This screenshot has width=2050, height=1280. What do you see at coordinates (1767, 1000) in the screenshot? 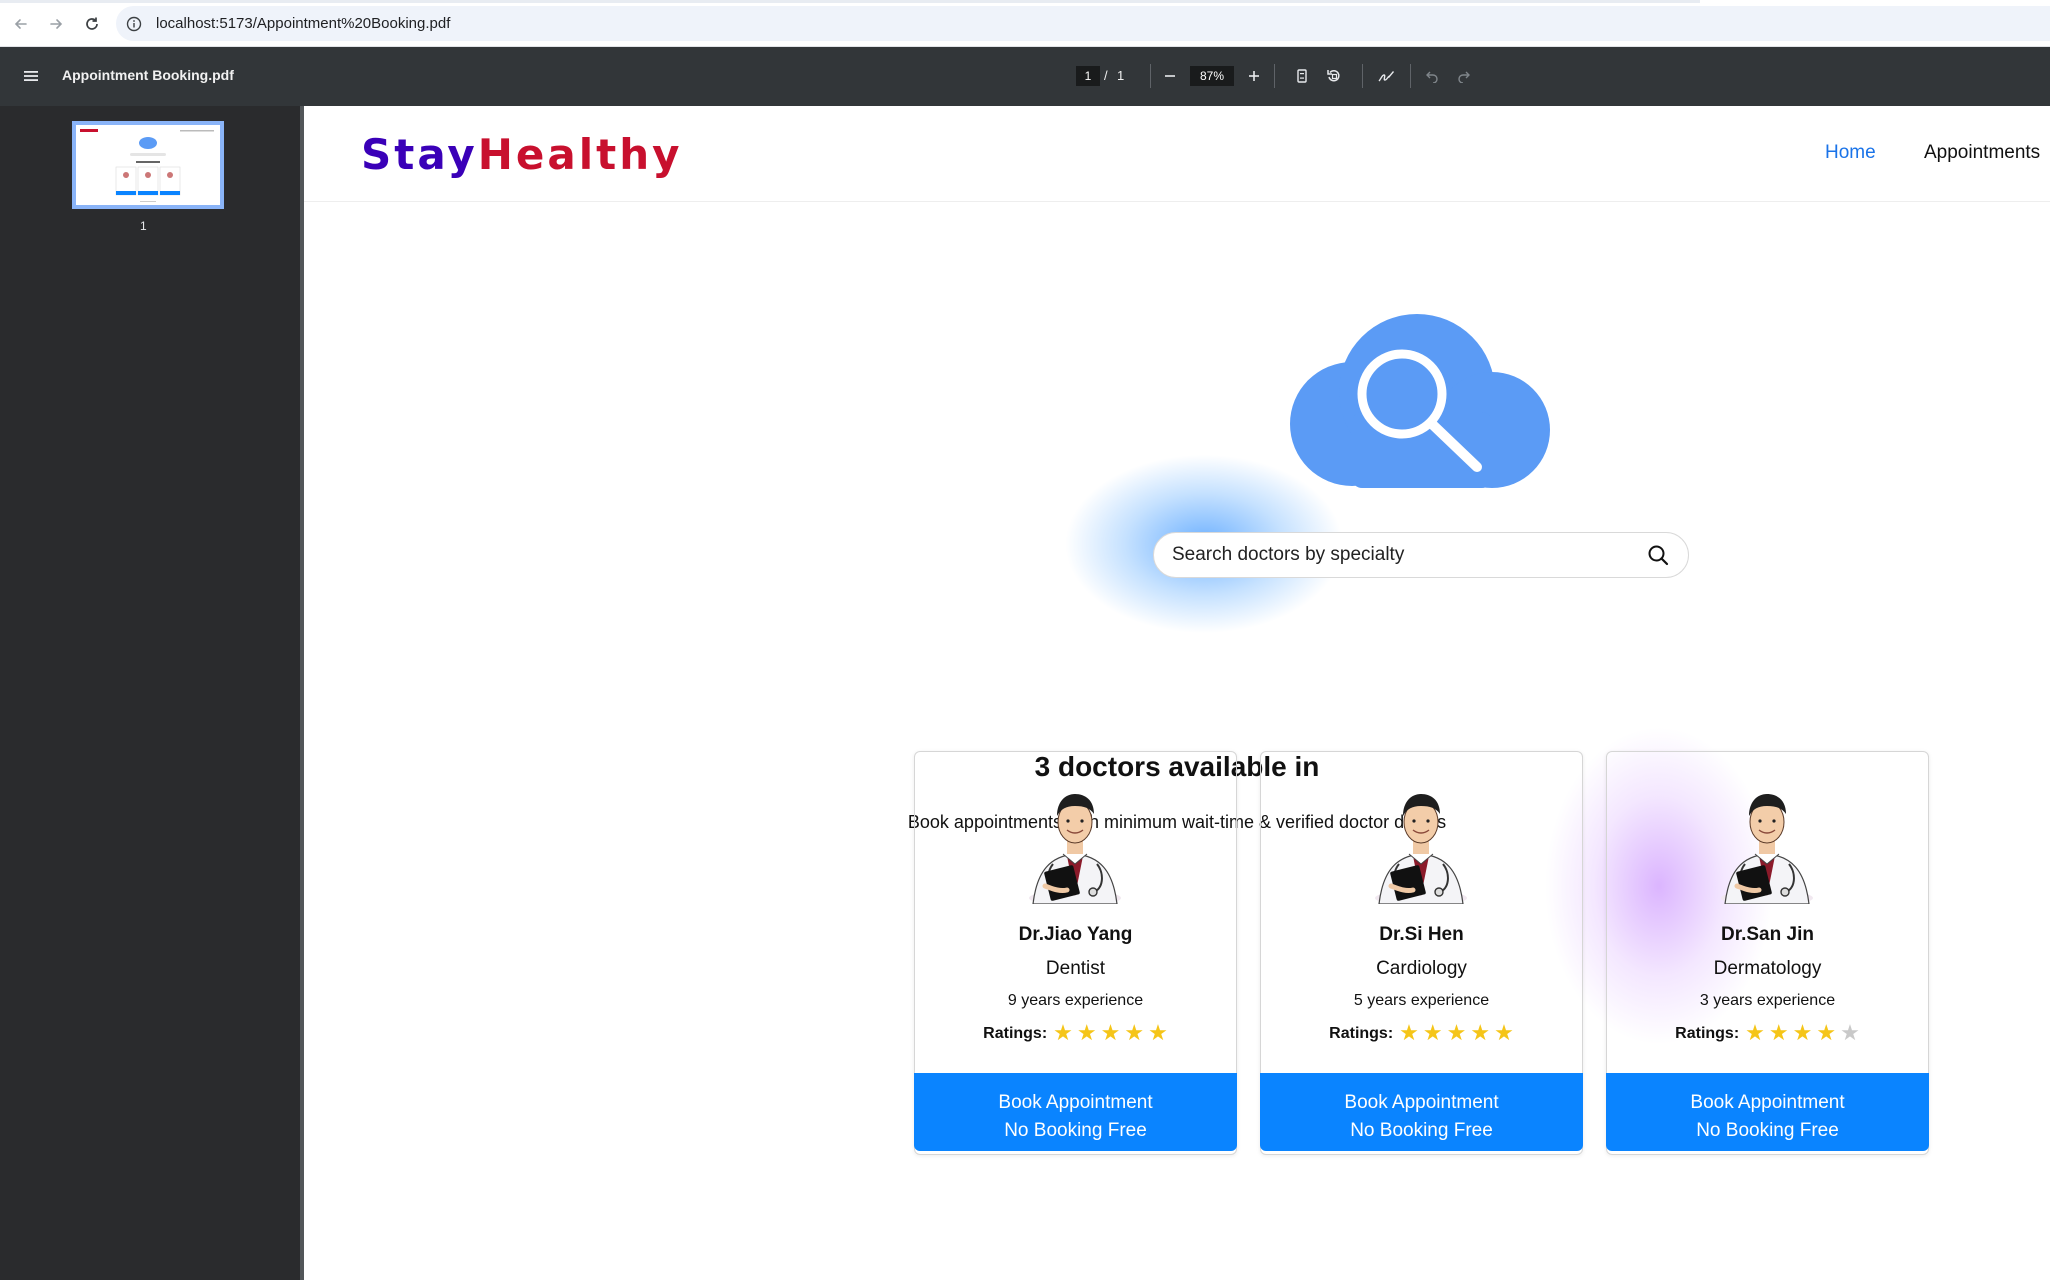
I see `doctor-experience: 3 years experience` at bounding box center [1767, 1000].